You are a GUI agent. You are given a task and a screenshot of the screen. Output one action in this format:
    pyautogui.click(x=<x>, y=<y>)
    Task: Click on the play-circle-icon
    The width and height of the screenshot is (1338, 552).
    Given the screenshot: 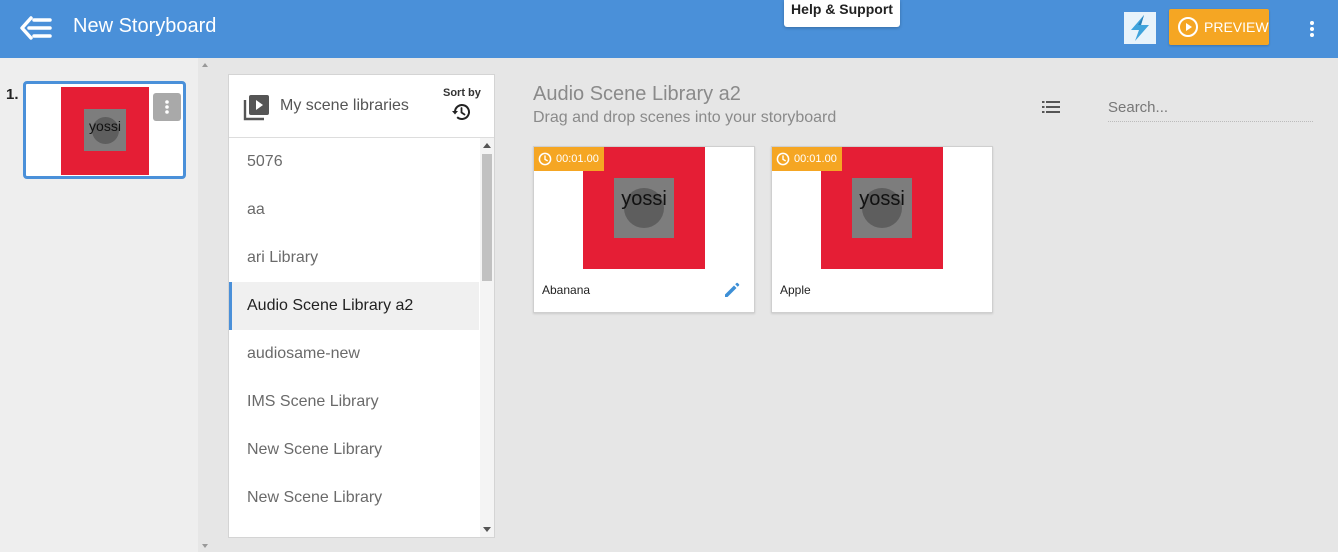 What is the action you would take?
    pyautogui.click(x=1188, y=27)
    